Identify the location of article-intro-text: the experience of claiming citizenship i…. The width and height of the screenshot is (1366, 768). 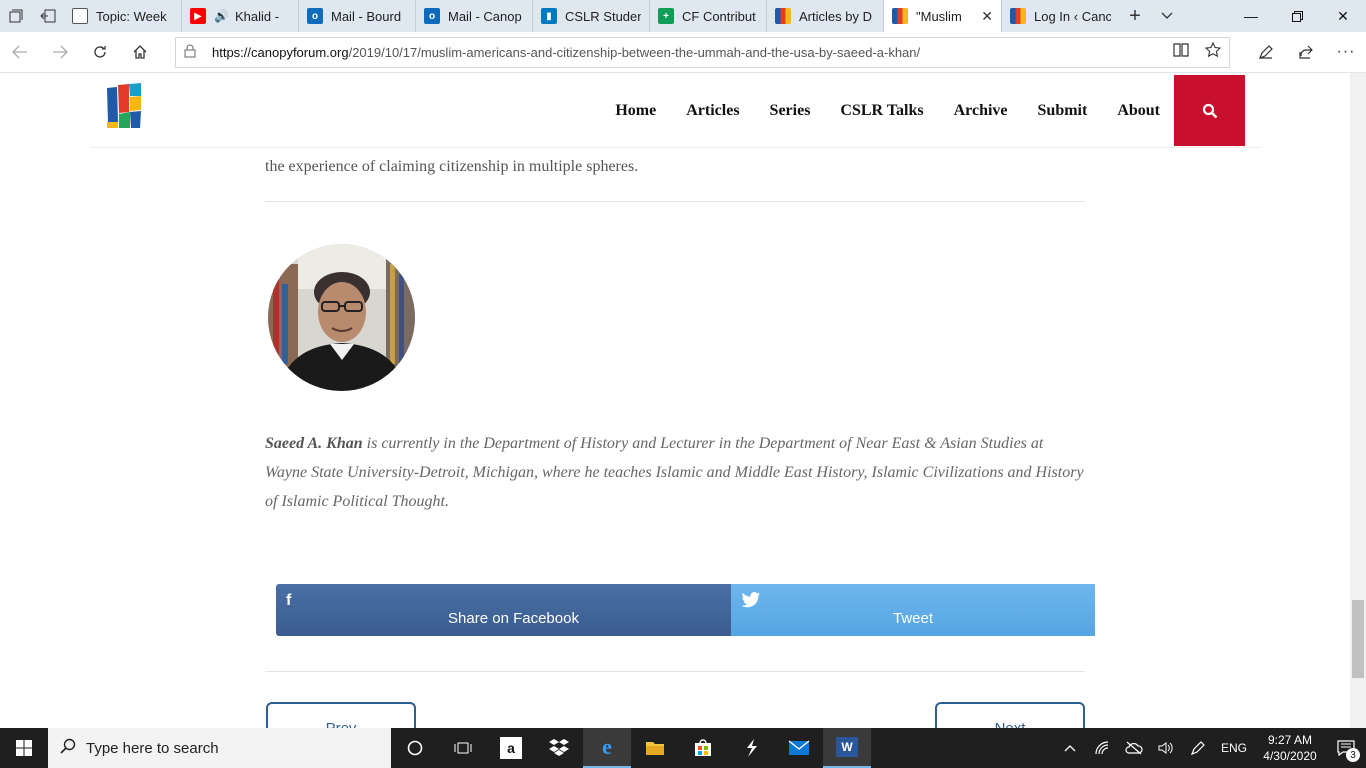
(452, 166).